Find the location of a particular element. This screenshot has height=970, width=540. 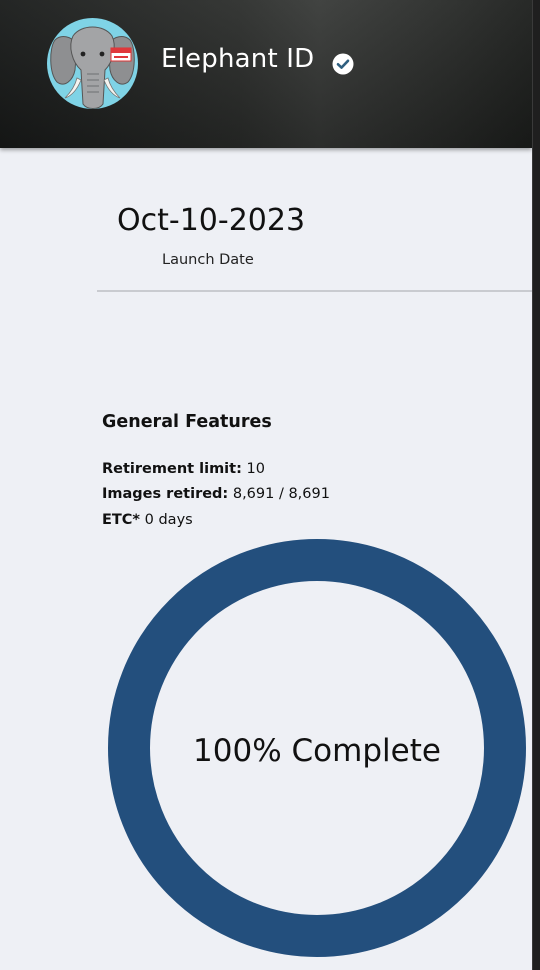

etc-value: 0 days is located at coordinates (168, 520).